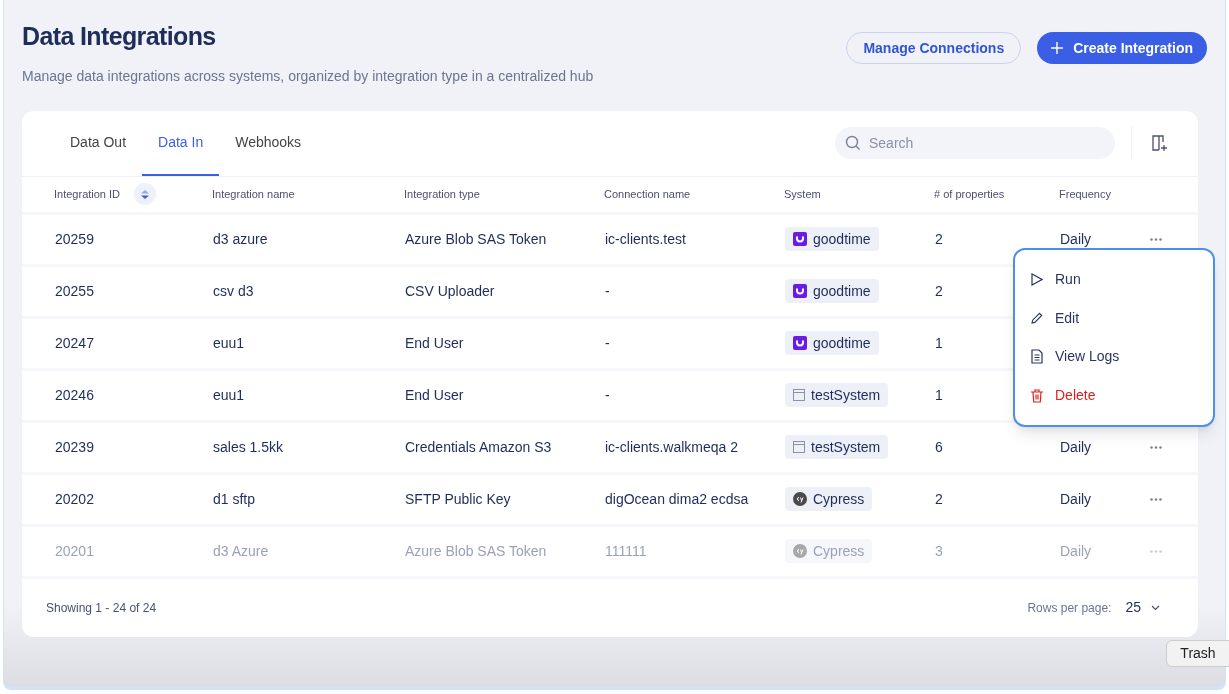 The width and height of the screenshot is (1229, 694). I want to click on tab: Data In, so click(181, 143).